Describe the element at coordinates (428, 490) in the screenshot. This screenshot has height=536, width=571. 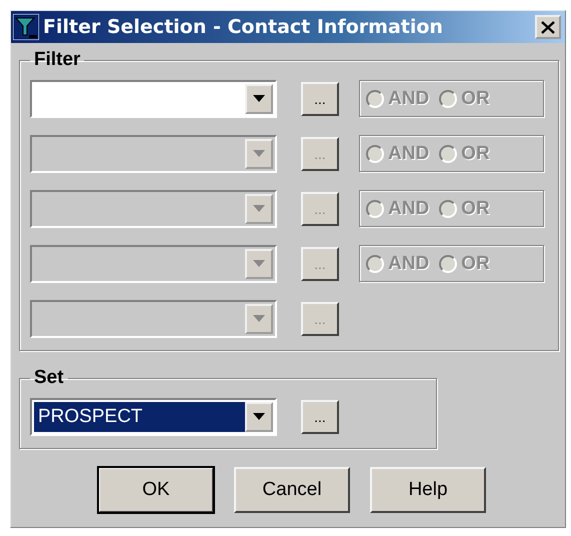
I see `dialog-button: Help` at that location.